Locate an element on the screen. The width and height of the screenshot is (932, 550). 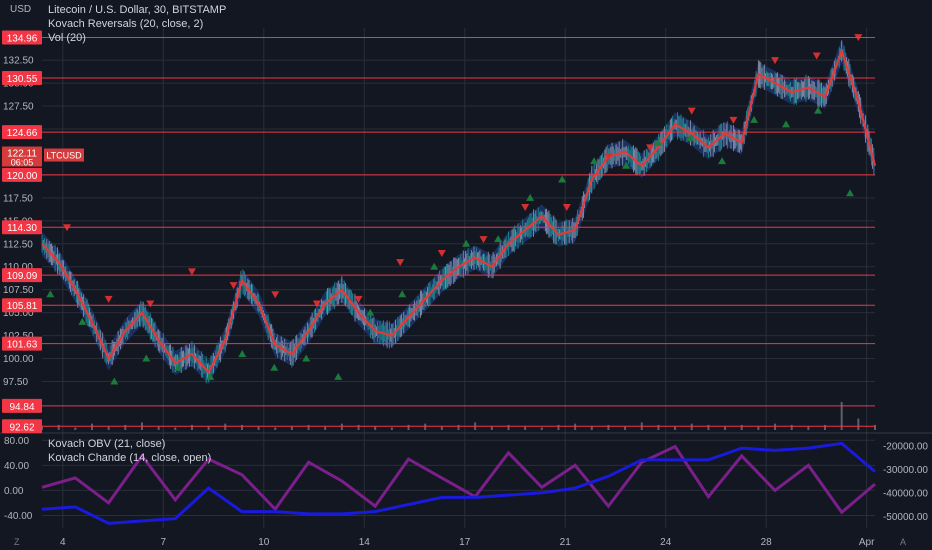
timezone-button: Z is located at coordinates (17, 542).